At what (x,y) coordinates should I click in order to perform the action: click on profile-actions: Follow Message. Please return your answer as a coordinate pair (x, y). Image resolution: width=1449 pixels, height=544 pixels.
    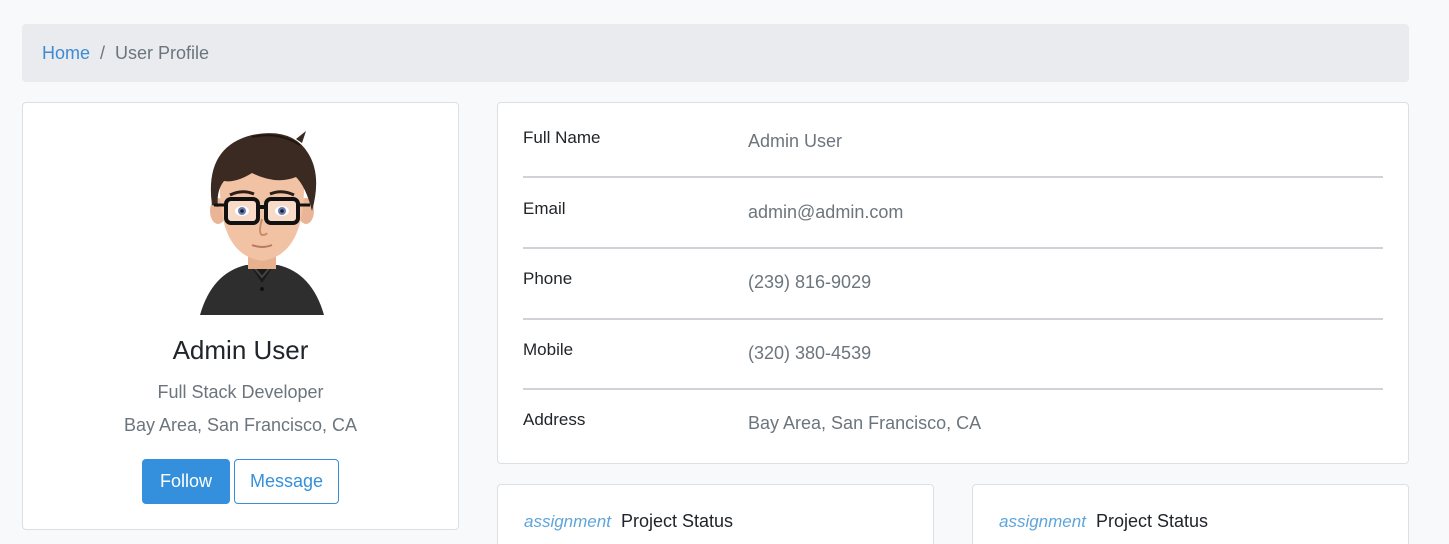
    Looking at the image, I should click on (240, 481).